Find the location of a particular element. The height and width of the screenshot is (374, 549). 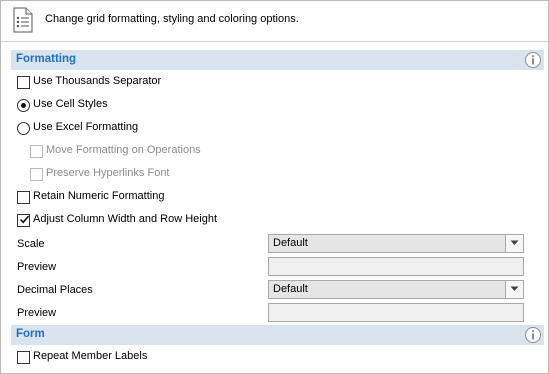

decimal-places-dropdown: Default is located at coordinates (396, 289).